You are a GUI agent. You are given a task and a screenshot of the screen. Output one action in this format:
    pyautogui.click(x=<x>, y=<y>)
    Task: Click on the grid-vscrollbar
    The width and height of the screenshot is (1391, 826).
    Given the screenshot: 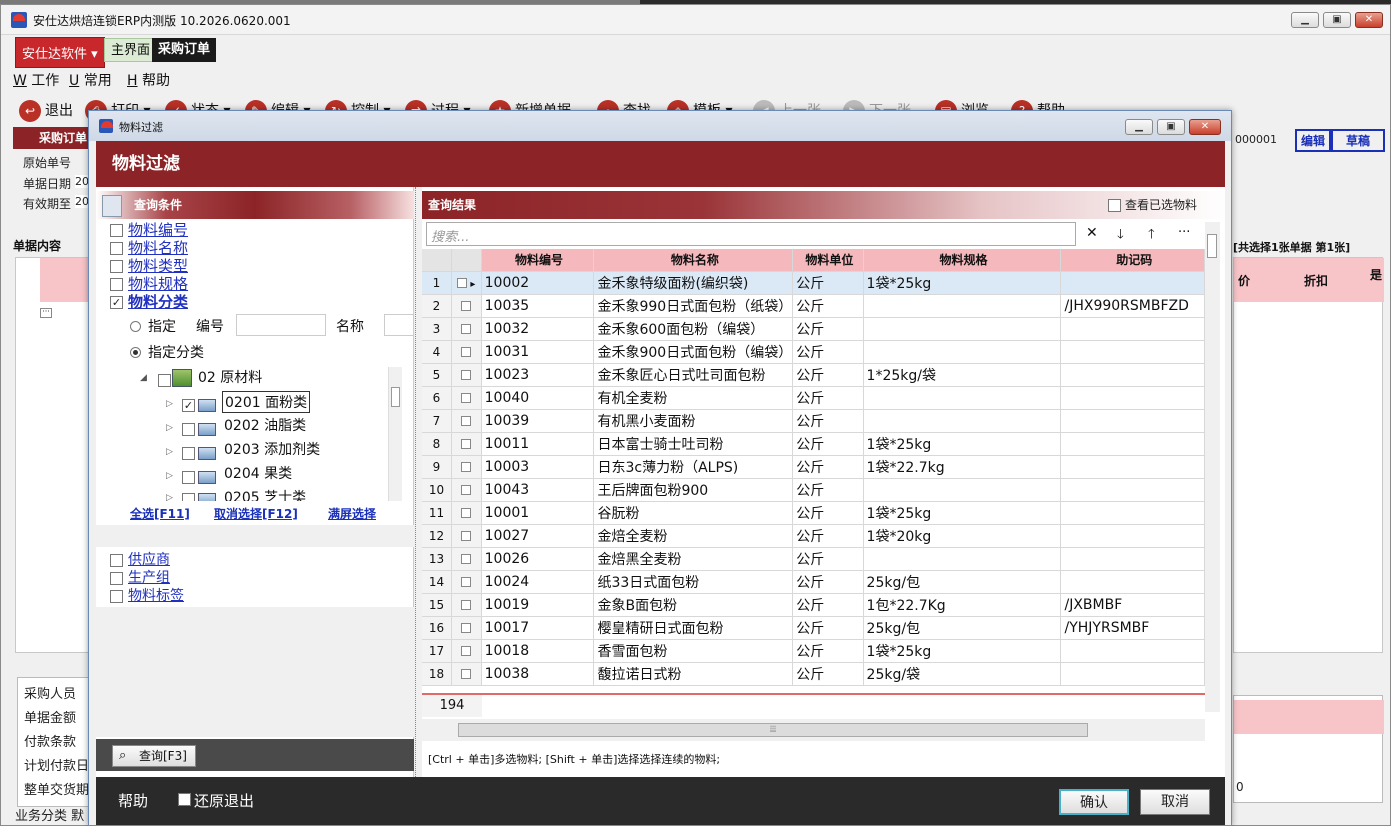 What is the action you would take?
    pyautogui.click(x=1212, y=467)
    